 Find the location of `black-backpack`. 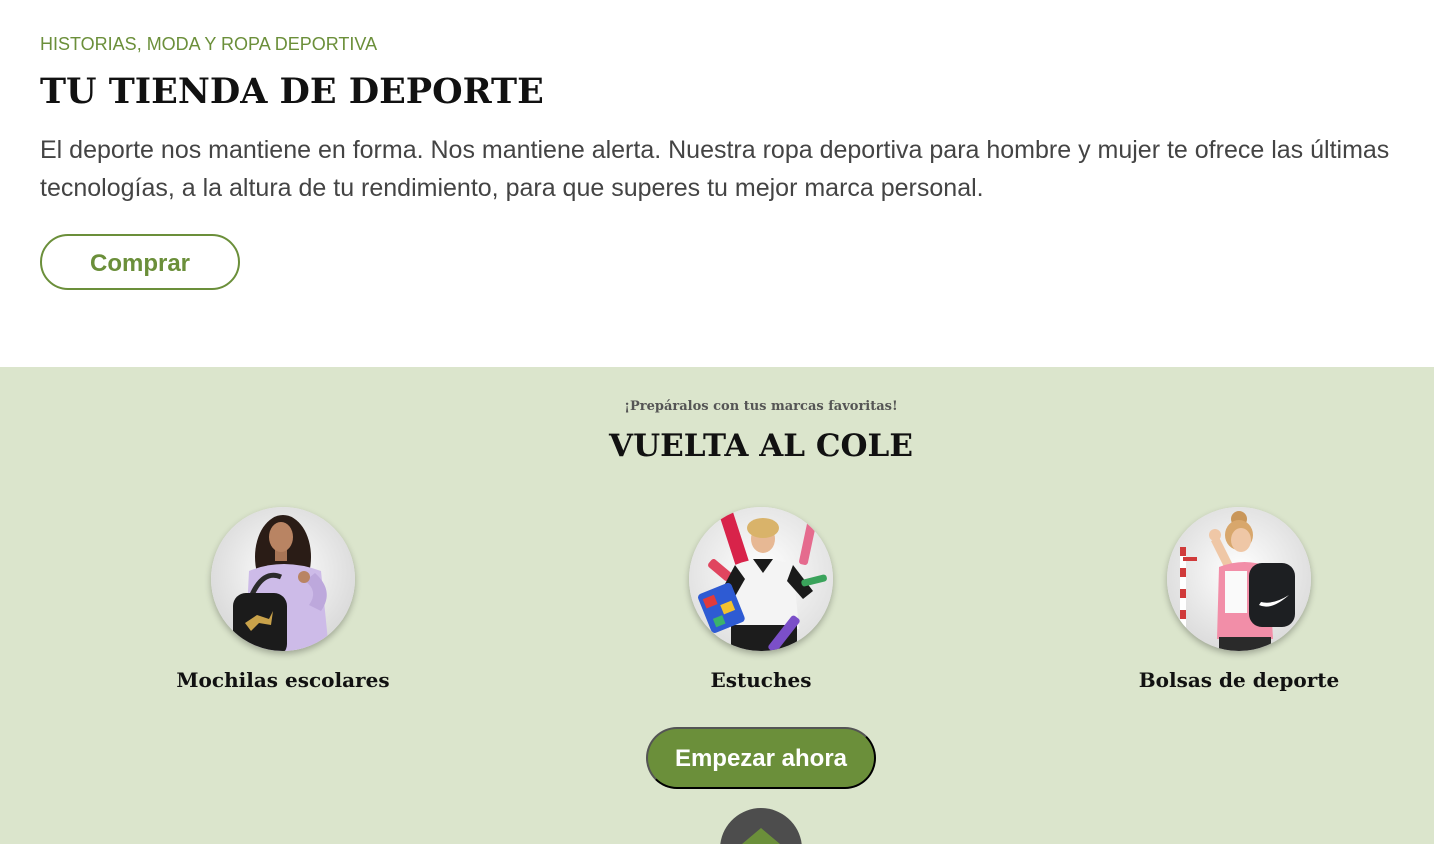

black-backpack is located at coordinates (1272, 595).